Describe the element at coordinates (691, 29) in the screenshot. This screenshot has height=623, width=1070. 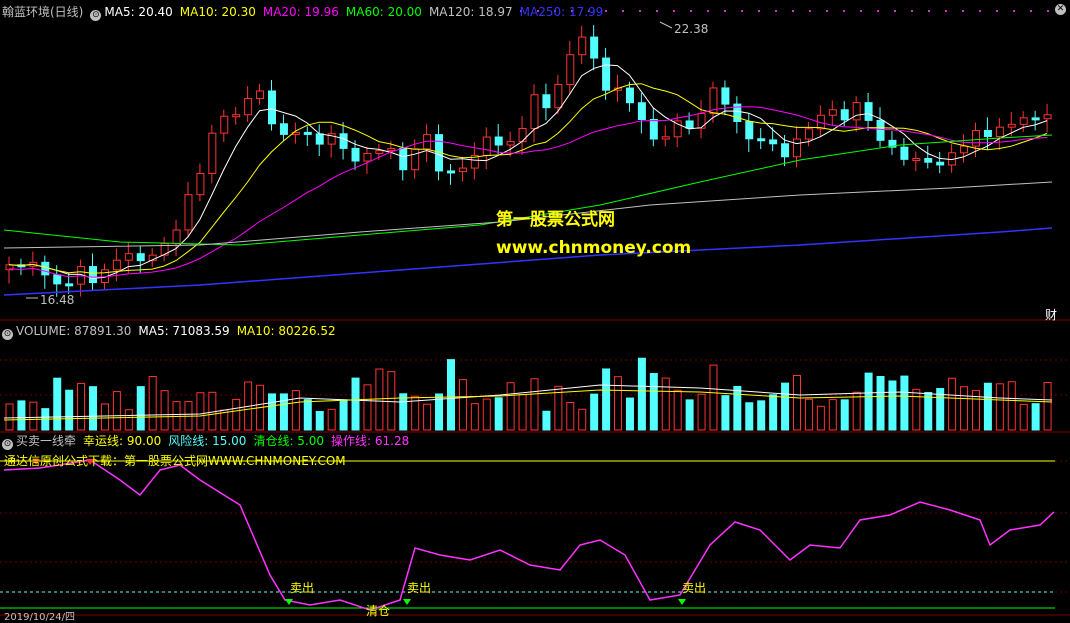
I see `high-price-label: 22.38` at that location.